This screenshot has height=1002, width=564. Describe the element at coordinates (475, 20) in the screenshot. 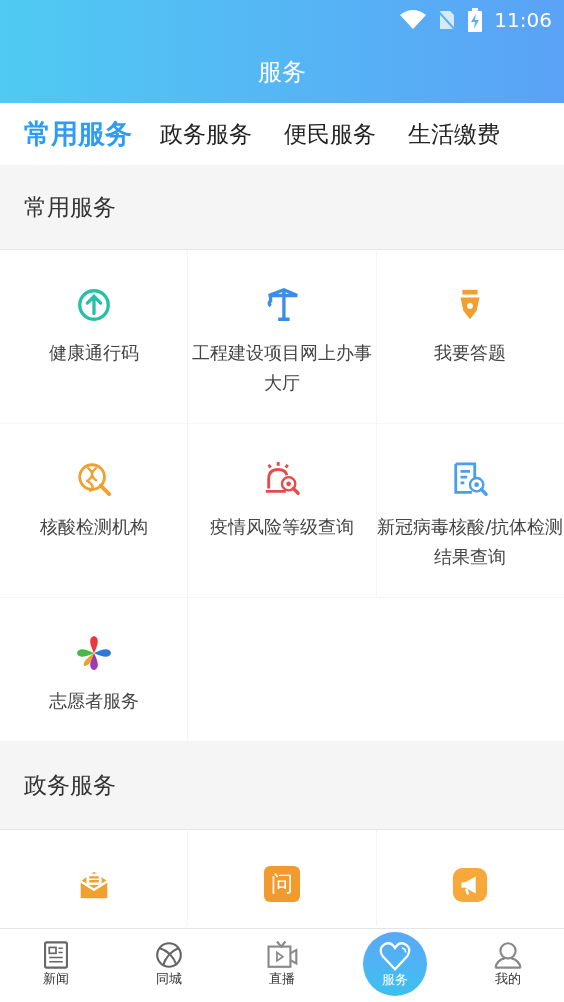

I see `battery-charging-icon` at that location.